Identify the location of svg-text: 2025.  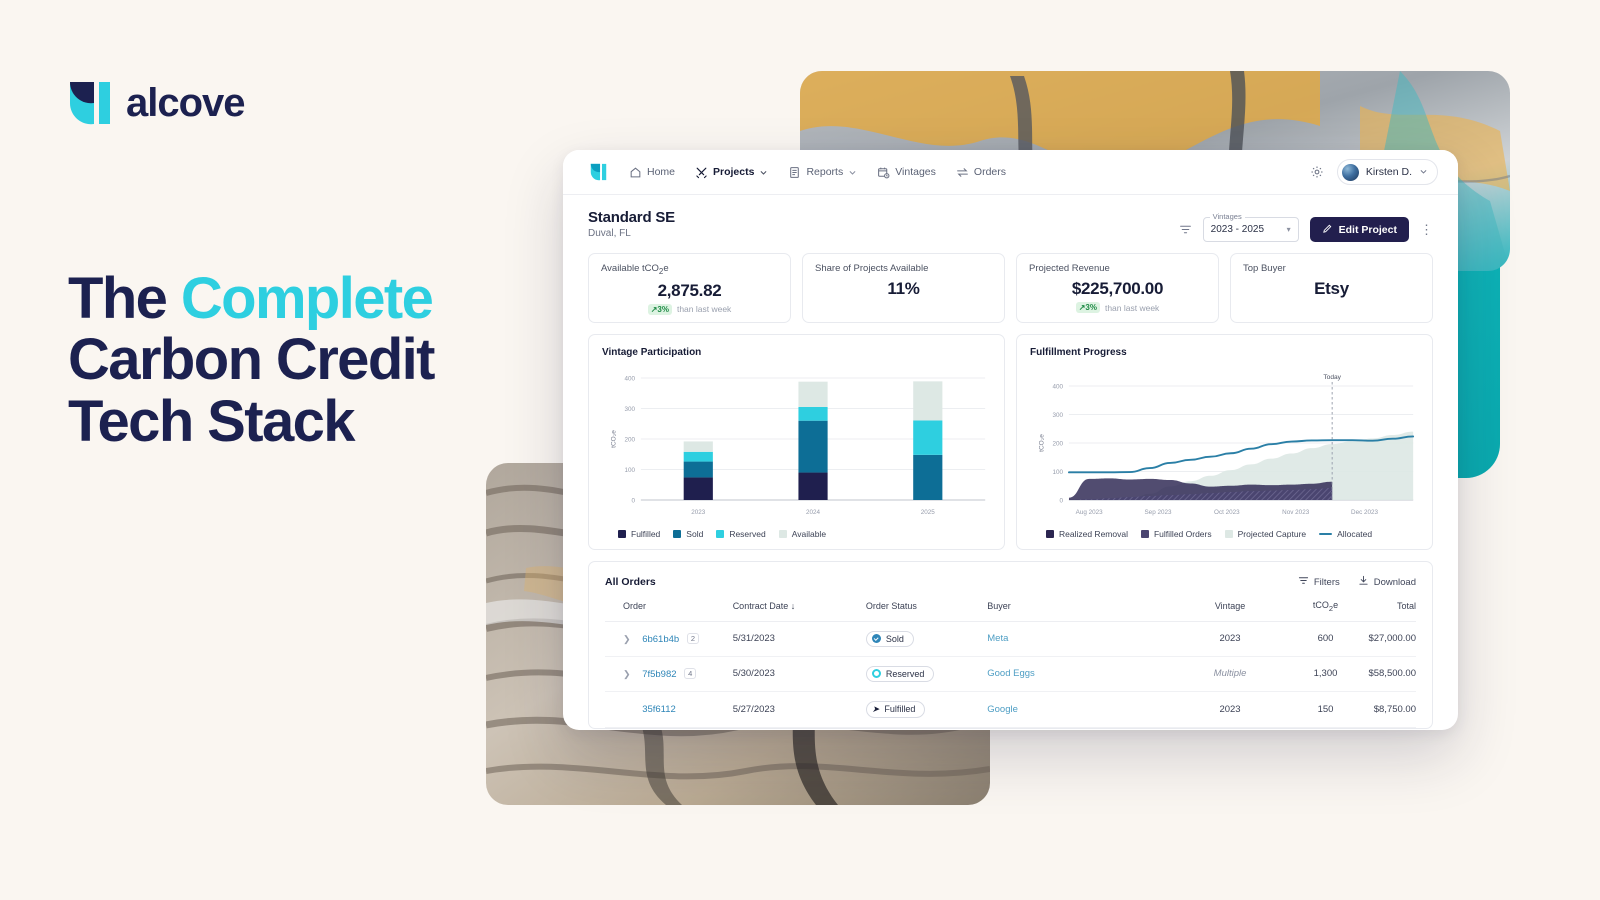
(928, 512).